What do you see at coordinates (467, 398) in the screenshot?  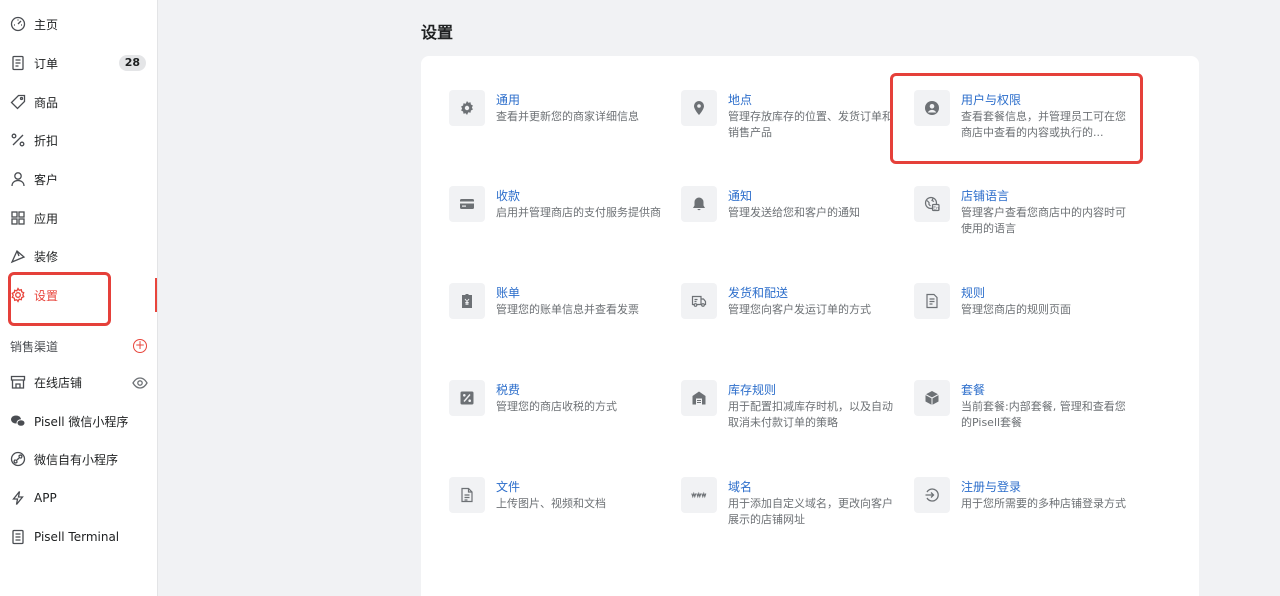 I see `percent-box-icon` at bounding box center [467, 398].